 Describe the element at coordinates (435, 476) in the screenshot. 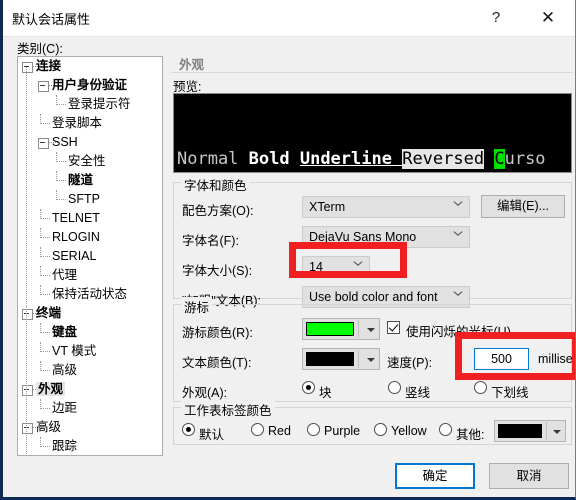

I see `ok-button: 确定` at that location.